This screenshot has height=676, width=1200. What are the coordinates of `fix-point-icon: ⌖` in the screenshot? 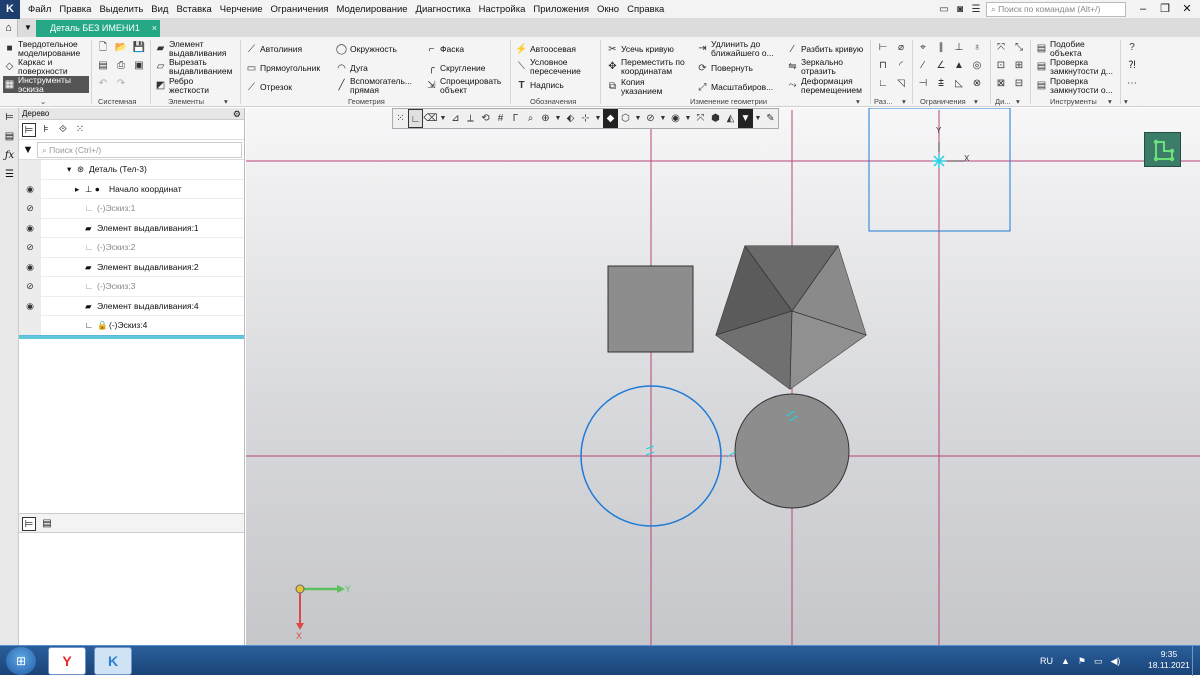 It's located at (923, 48).